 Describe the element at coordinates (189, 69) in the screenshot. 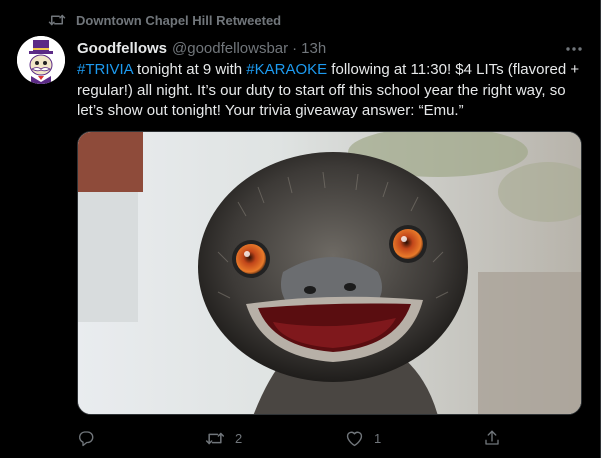

I see `tweet-text-segment: tonight at 9 with` at that location.